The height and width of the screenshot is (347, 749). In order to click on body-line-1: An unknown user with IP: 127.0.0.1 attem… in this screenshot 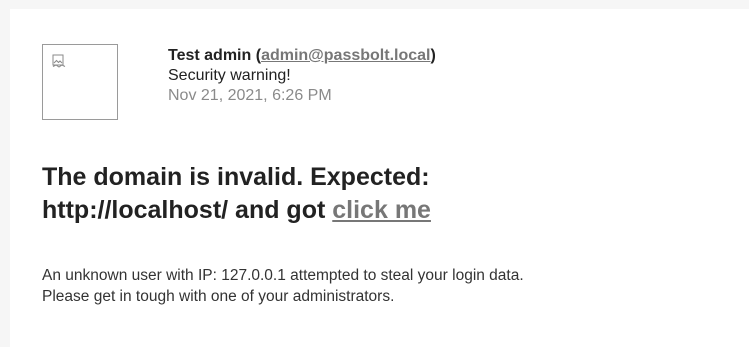, I will do `click(283, 275)`.